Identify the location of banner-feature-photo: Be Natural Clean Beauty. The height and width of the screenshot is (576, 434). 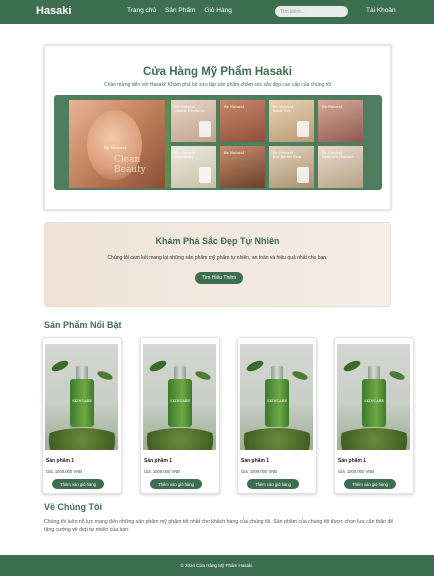
(117, 144).